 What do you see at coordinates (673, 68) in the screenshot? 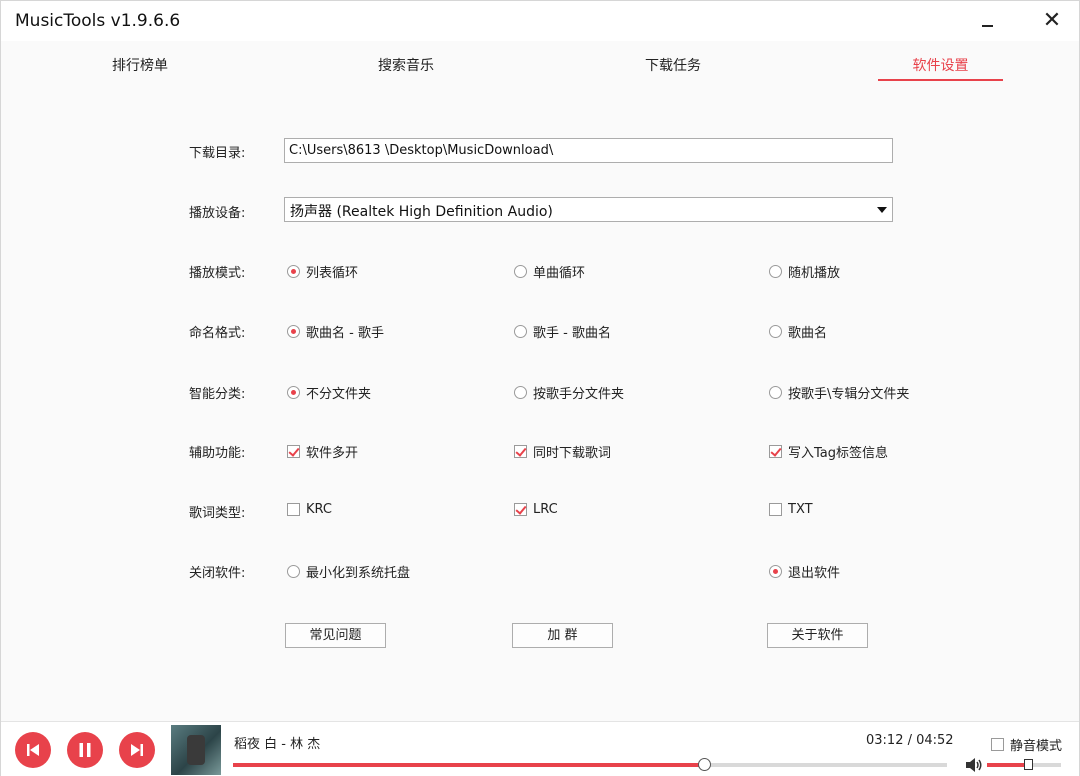
I see `tab-download-tasks: 下载任务` at bounding box center [673, 68].